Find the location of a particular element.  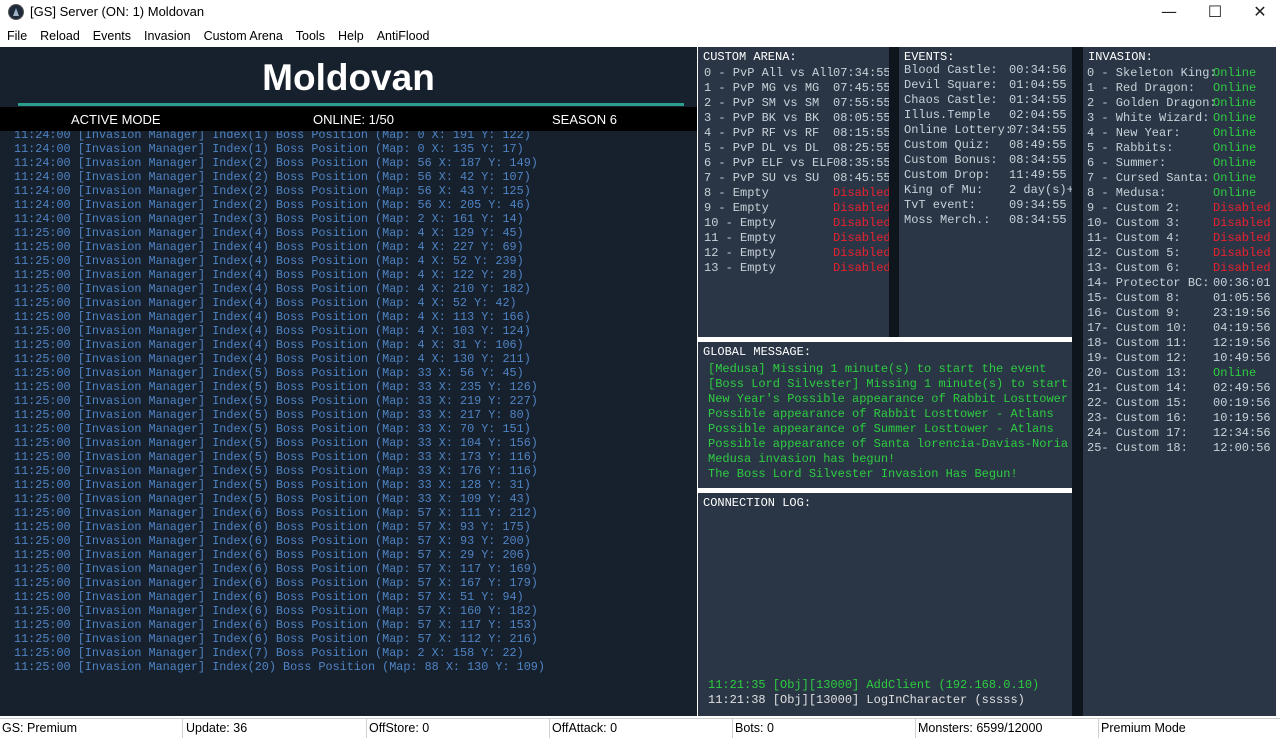

status-offstore: OffStore: 0 is located at coordinates (458, 728).